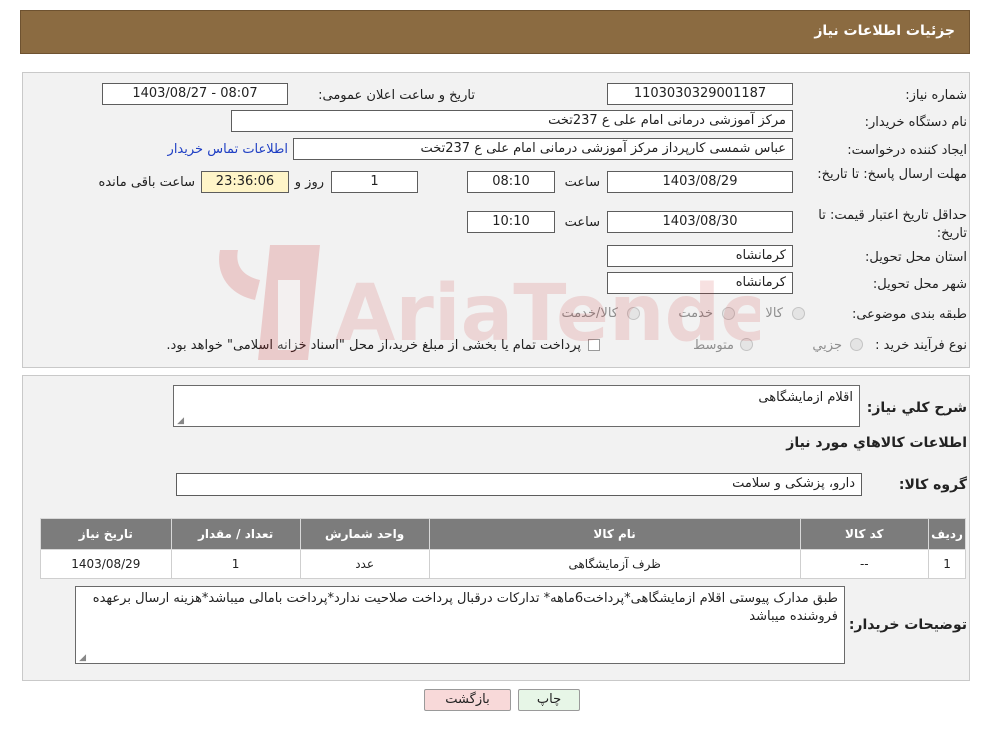 The height and width of the screenshot is (733, 985). Describe the element at coordinates (909, 314) in the screenshot. I see `category-label: طبقه بندی موضوعی:` at that location.